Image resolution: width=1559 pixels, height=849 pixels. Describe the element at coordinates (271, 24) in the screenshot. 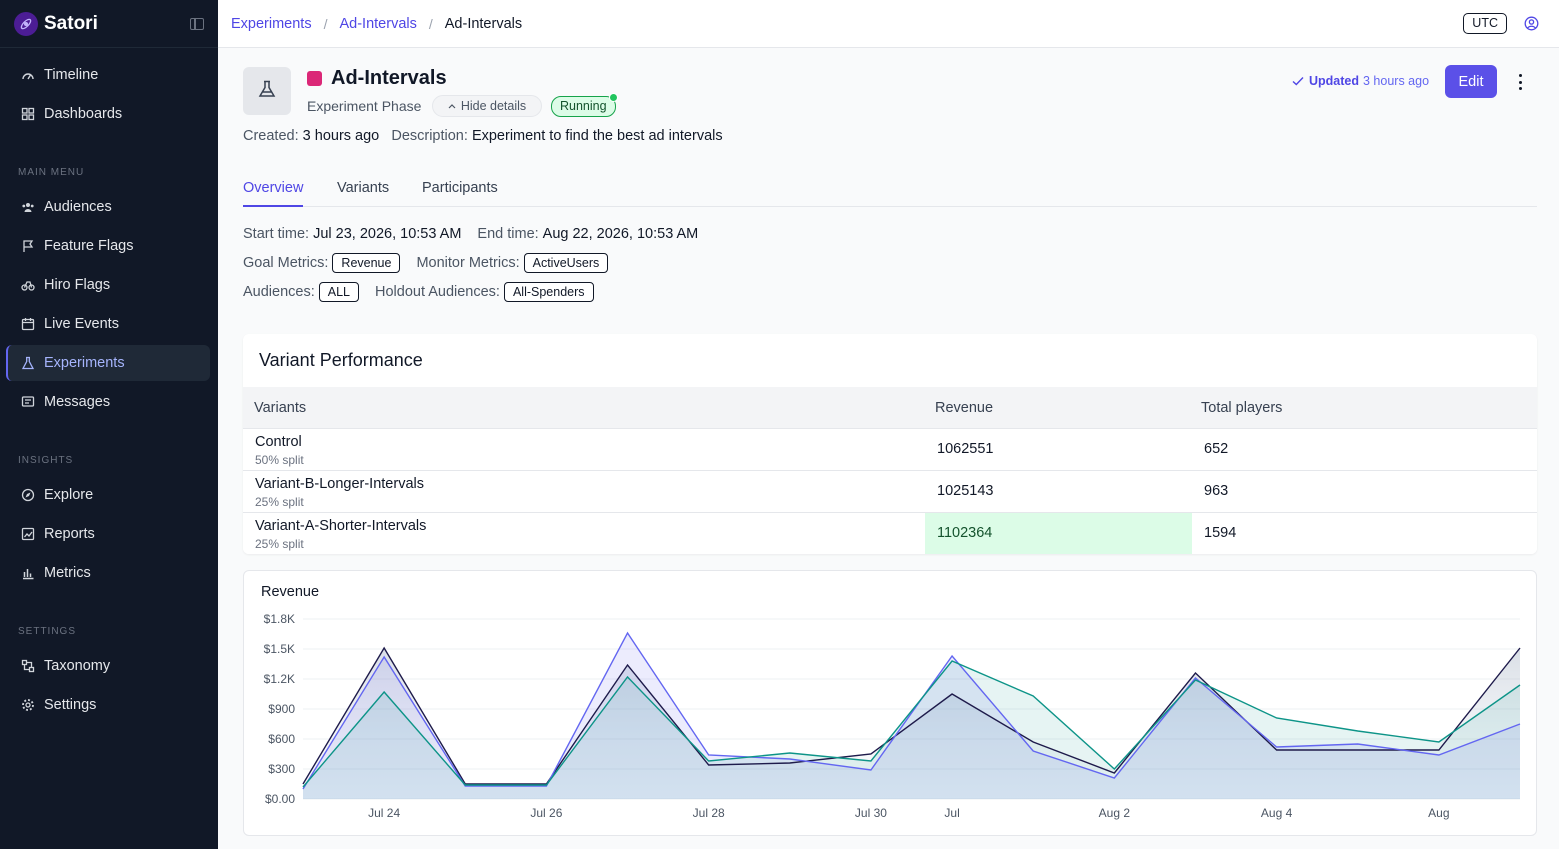

I see `breadcrumb-experiments: Experiments` at that location.